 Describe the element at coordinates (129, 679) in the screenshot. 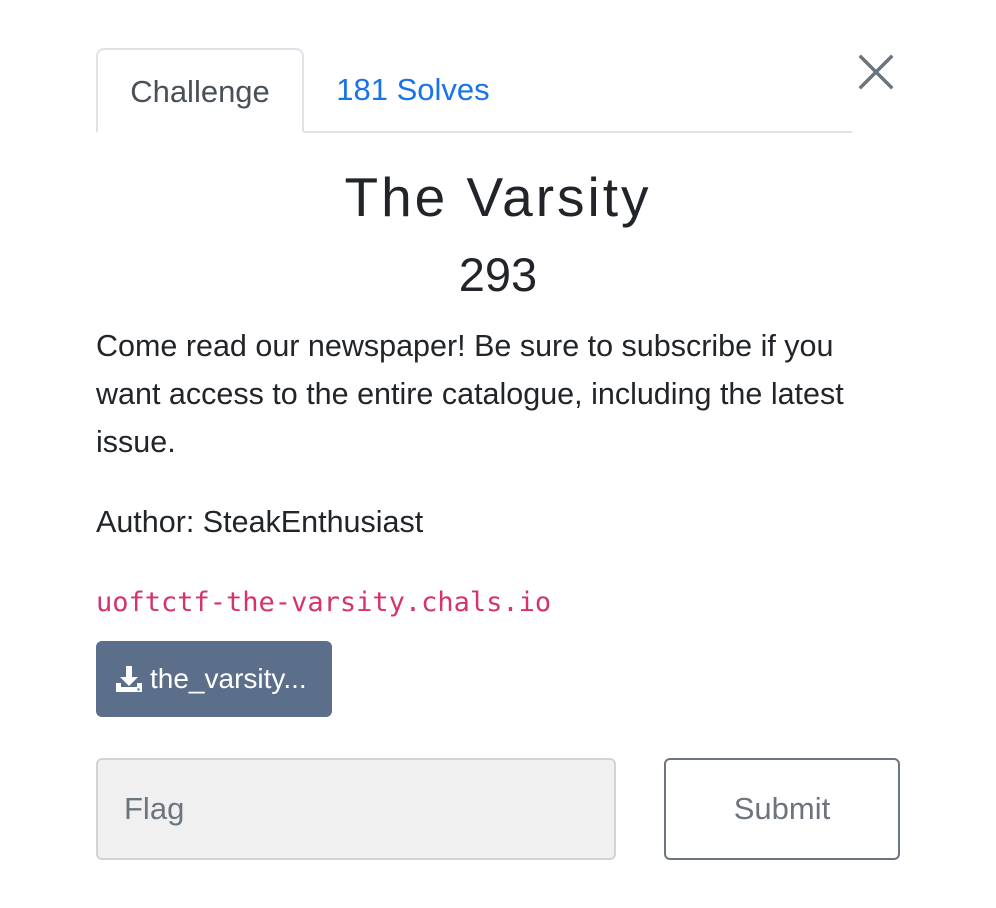

I see `download-icon` at that location.